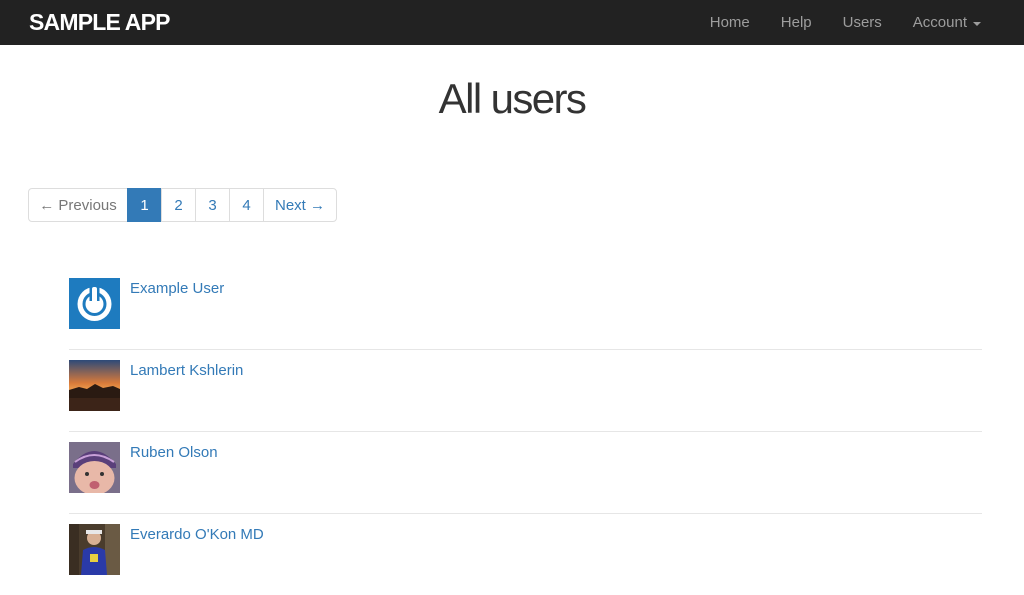 Image resolution: width=1024 pixels, height=595 pixels. Describe the element at coordinates (94, 467) in the screenshot. I see `child-photo-avatar` at that location.